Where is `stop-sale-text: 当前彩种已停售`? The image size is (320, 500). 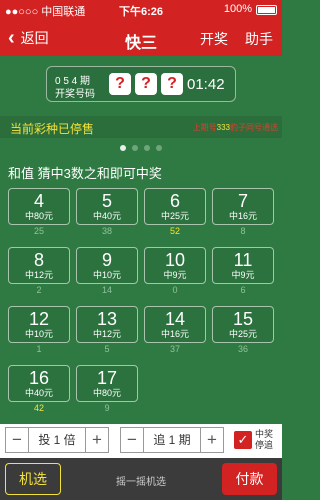
stop-sale-text: 当前彩种已停售 is located at coordinates (52, 129).